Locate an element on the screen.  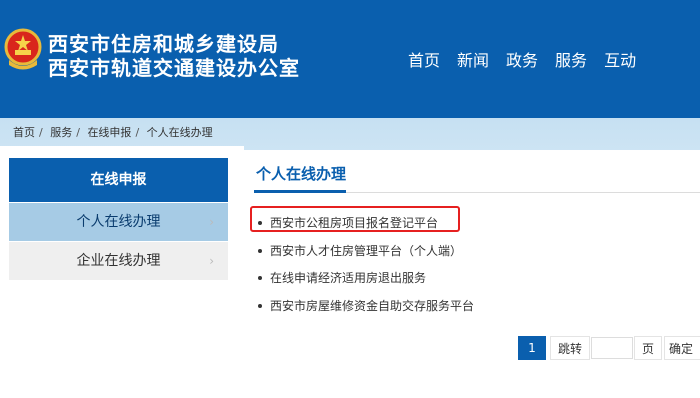
breadcrumb-home: 首页 is located at coordinates (24, 132).